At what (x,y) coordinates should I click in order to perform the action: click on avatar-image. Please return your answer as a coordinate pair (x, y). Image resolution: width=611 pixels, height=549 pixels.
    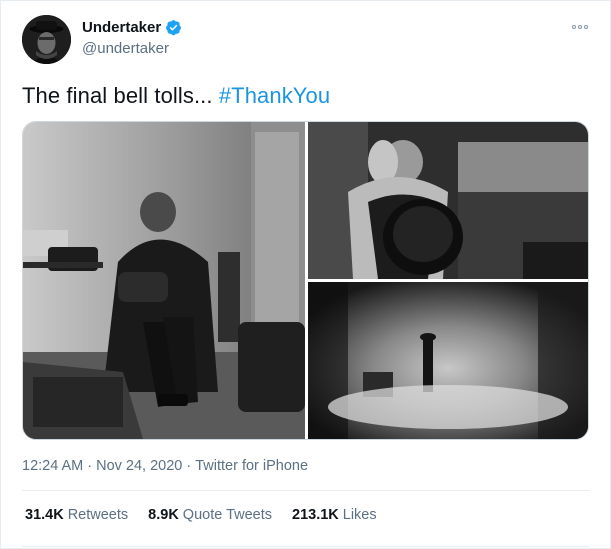
    Looking at the image, I should click on (46, 39).